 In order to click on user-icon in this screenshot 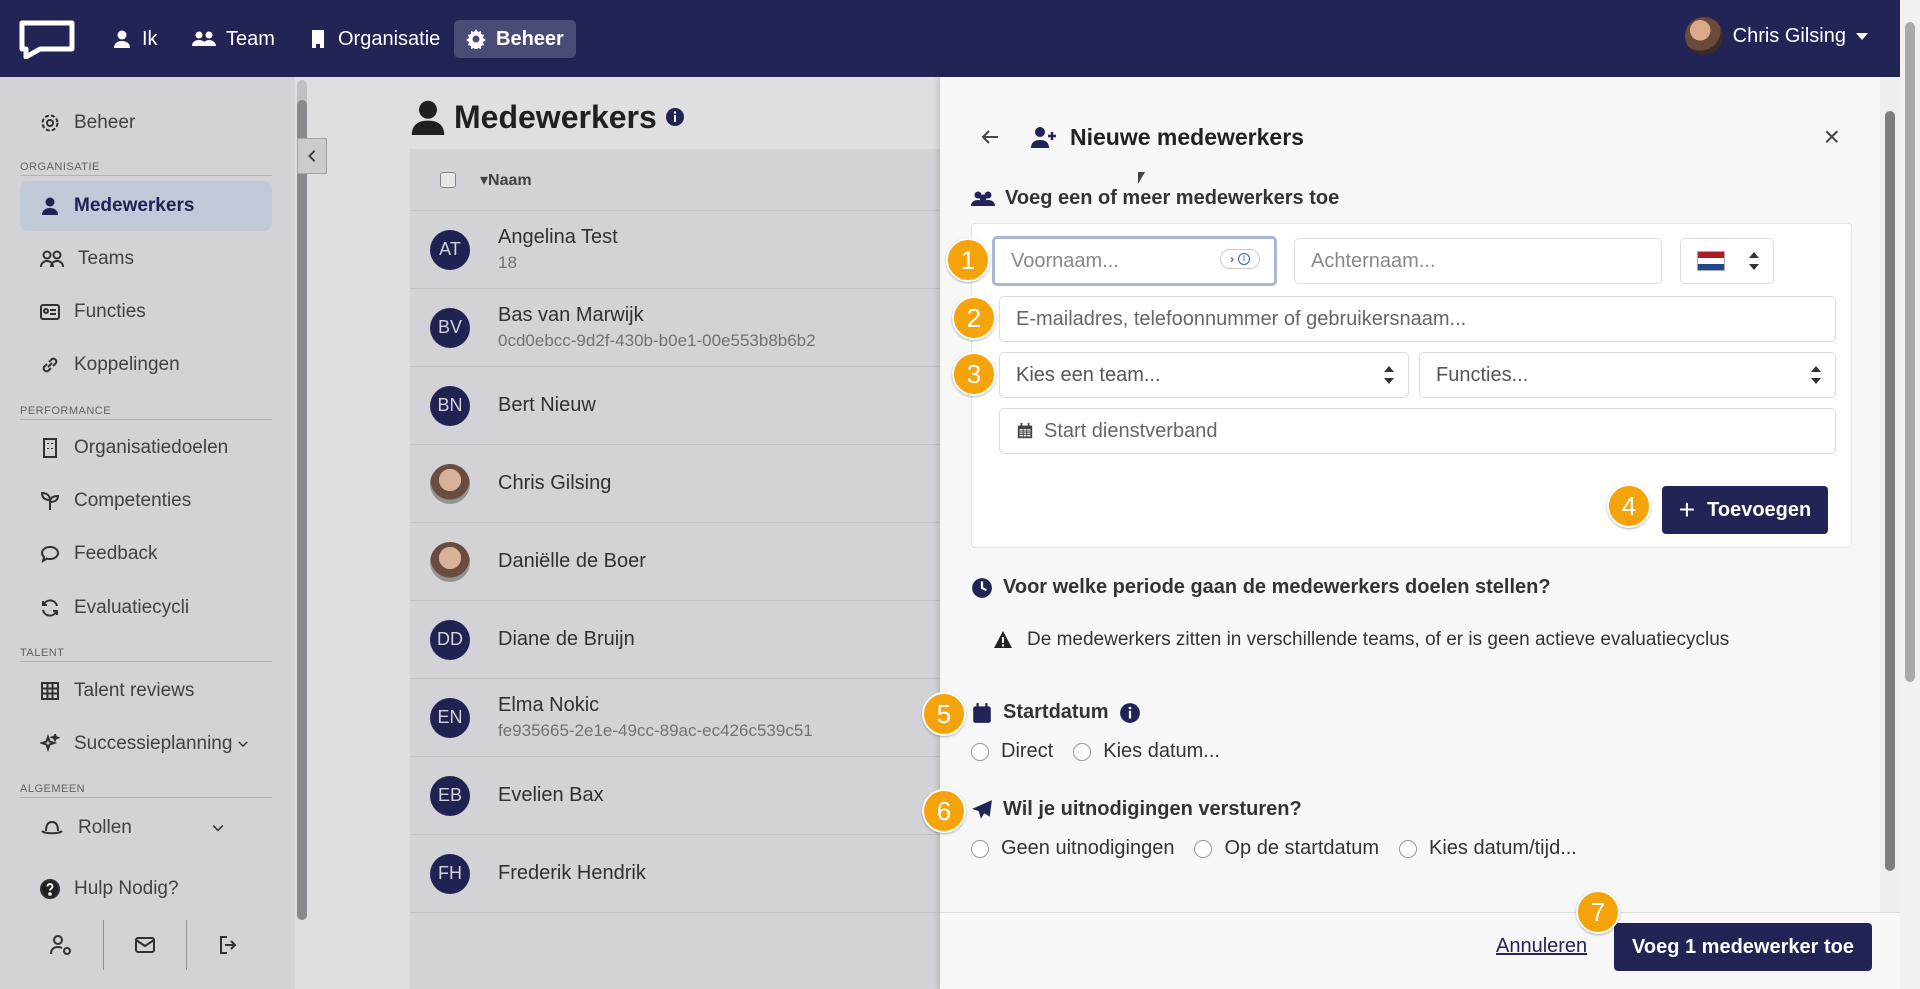, I will do `click(122, 39)`.